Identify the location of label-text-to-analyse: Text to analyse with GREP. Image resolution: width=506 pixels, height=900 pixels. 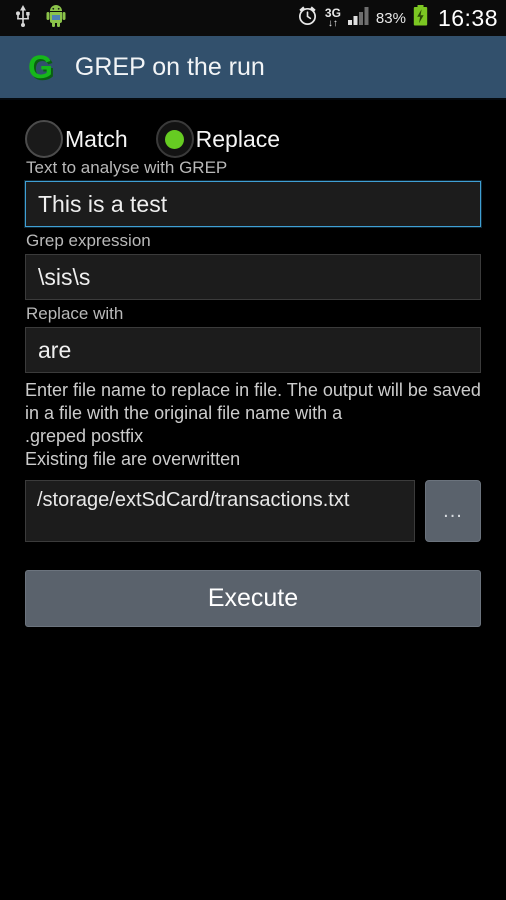
(127, 167).